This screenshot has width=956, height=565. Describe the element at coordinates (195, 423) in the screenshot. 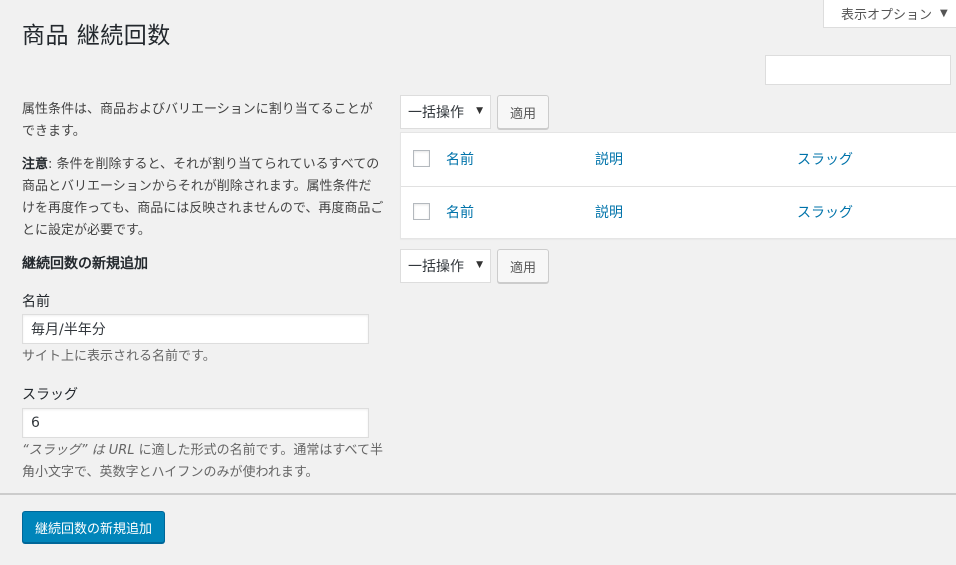

I see `slug-field` at that location.